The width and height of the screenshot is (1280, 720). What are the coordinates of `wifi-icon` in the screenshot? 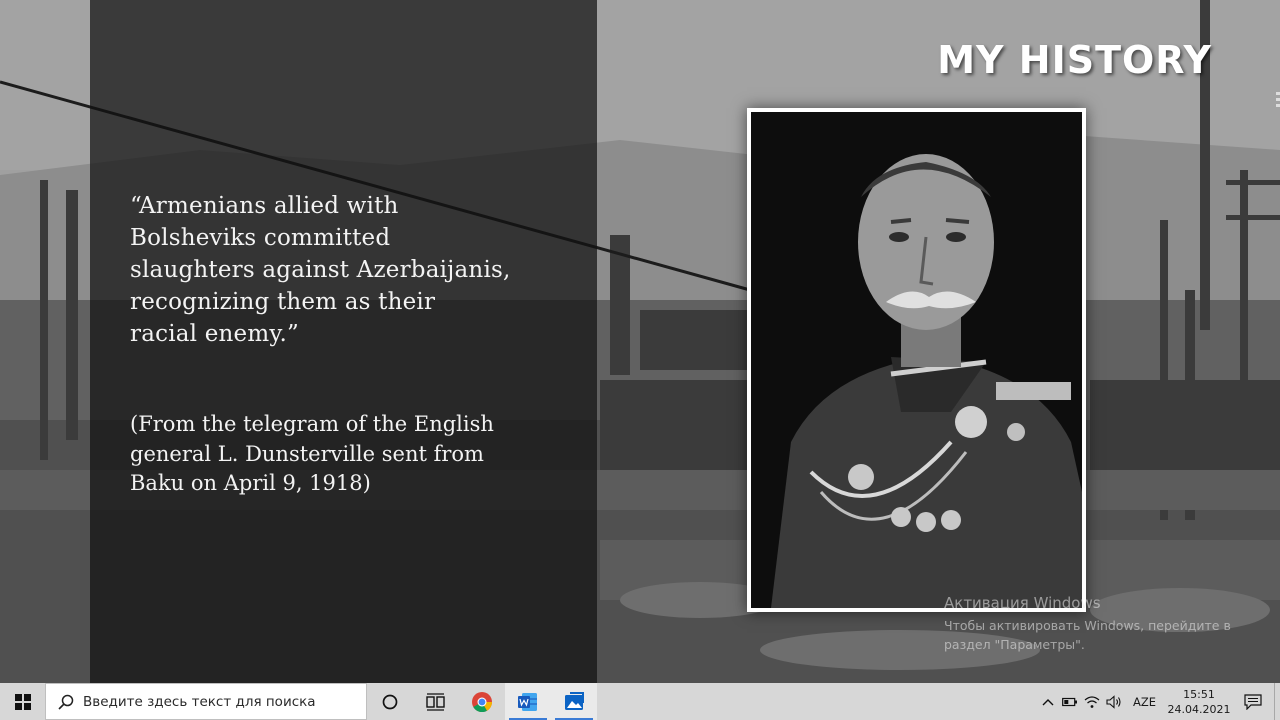 It's located at (1092, 701).